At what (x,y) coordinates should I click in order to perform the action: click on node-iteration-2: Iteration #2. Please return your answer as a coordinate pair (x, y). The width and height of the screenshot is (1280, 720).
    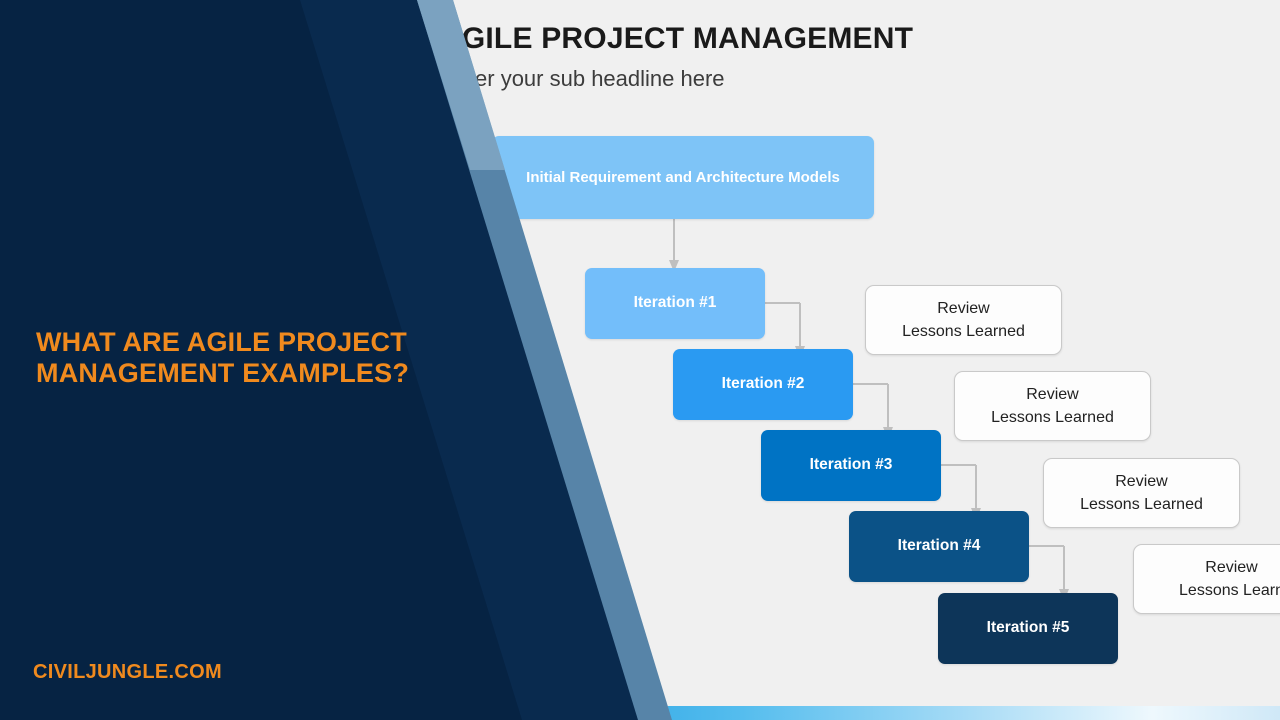
    Looking at the image, I should click on (763, 384).